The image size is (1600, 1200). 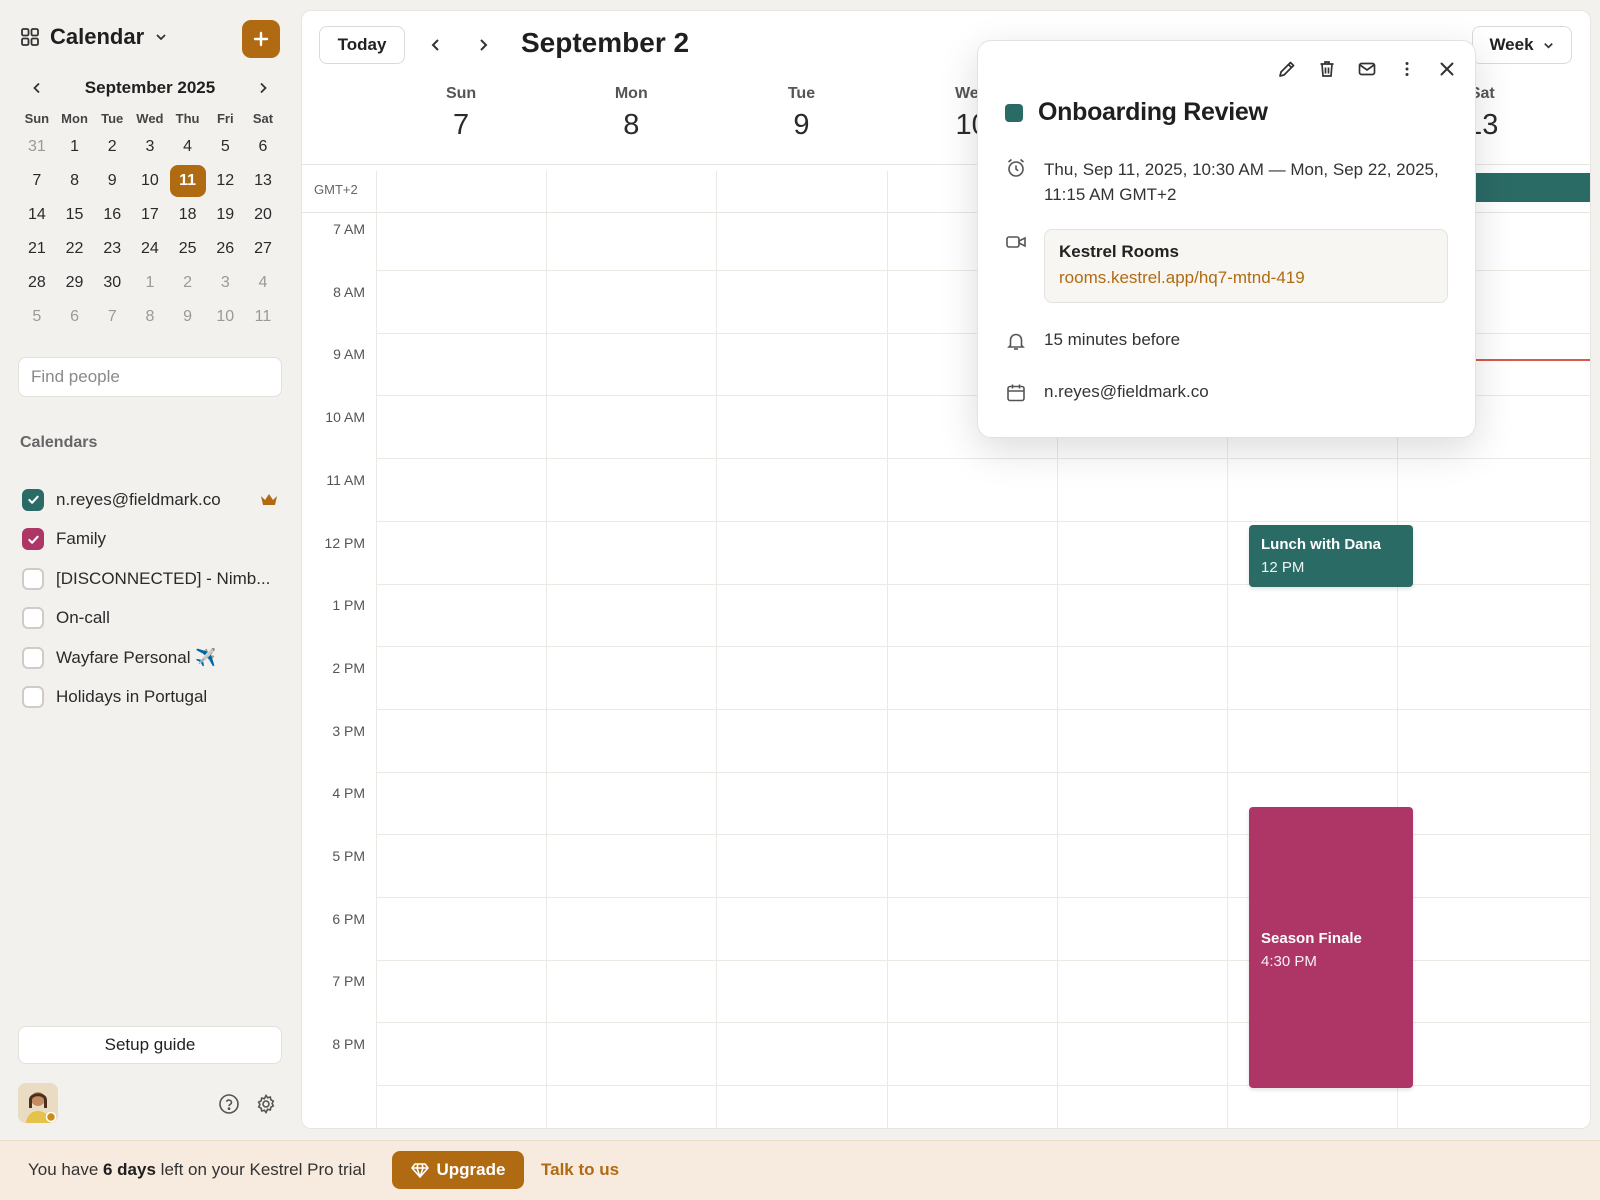 What do you see at coordinates (75, 215) in the screenshot?
I see `mini-day: 15` at bounding box center [75, 215].